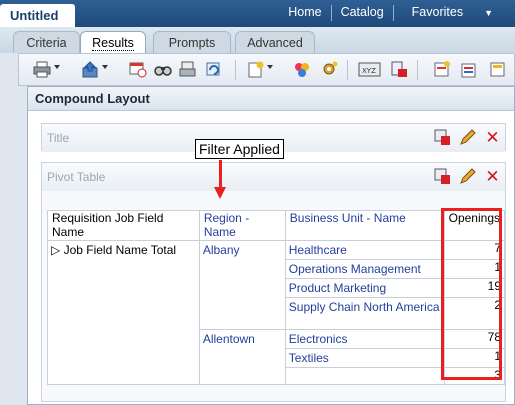 The width and height of the screenshot is (515, 405). I want to click on column-header-region: Region - Name, so click(242, 225).